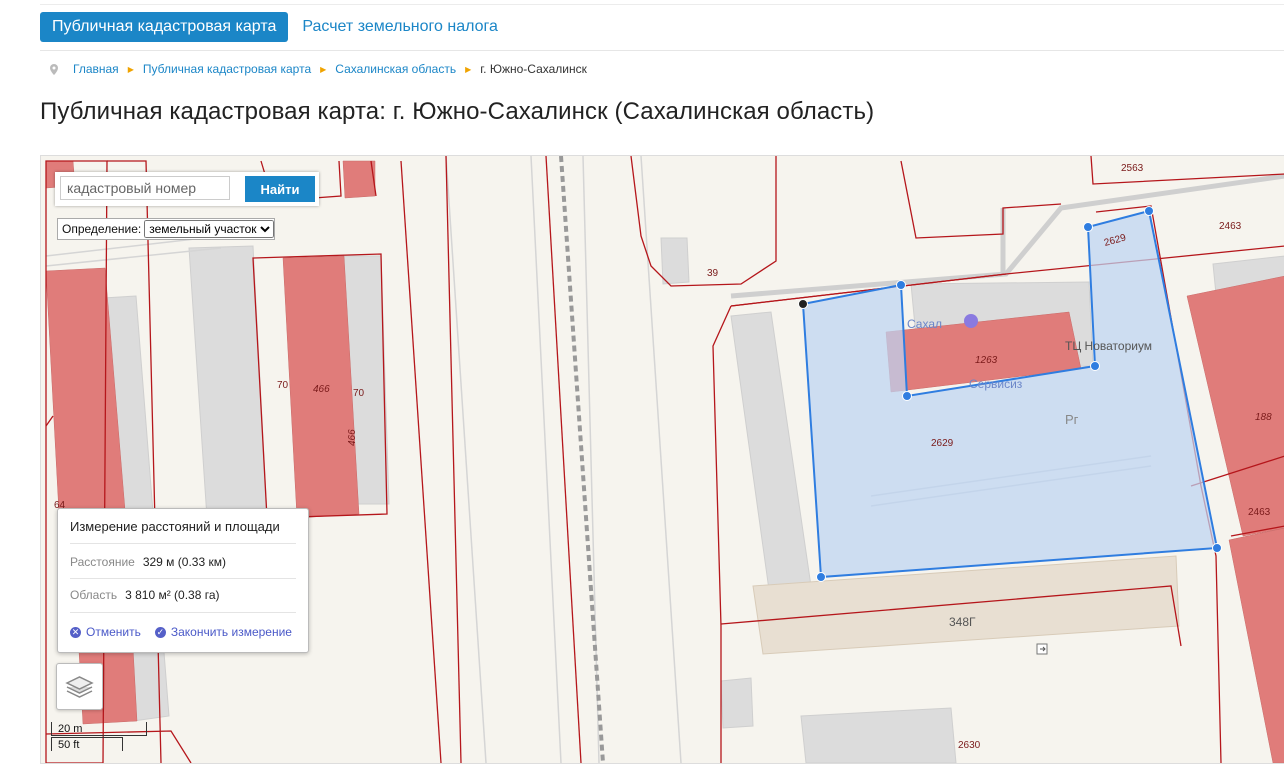 The width and height of the screenshot is (1284, 764). I want to click on breadcrumb-region: Сахалинская область, so click(395, 69).